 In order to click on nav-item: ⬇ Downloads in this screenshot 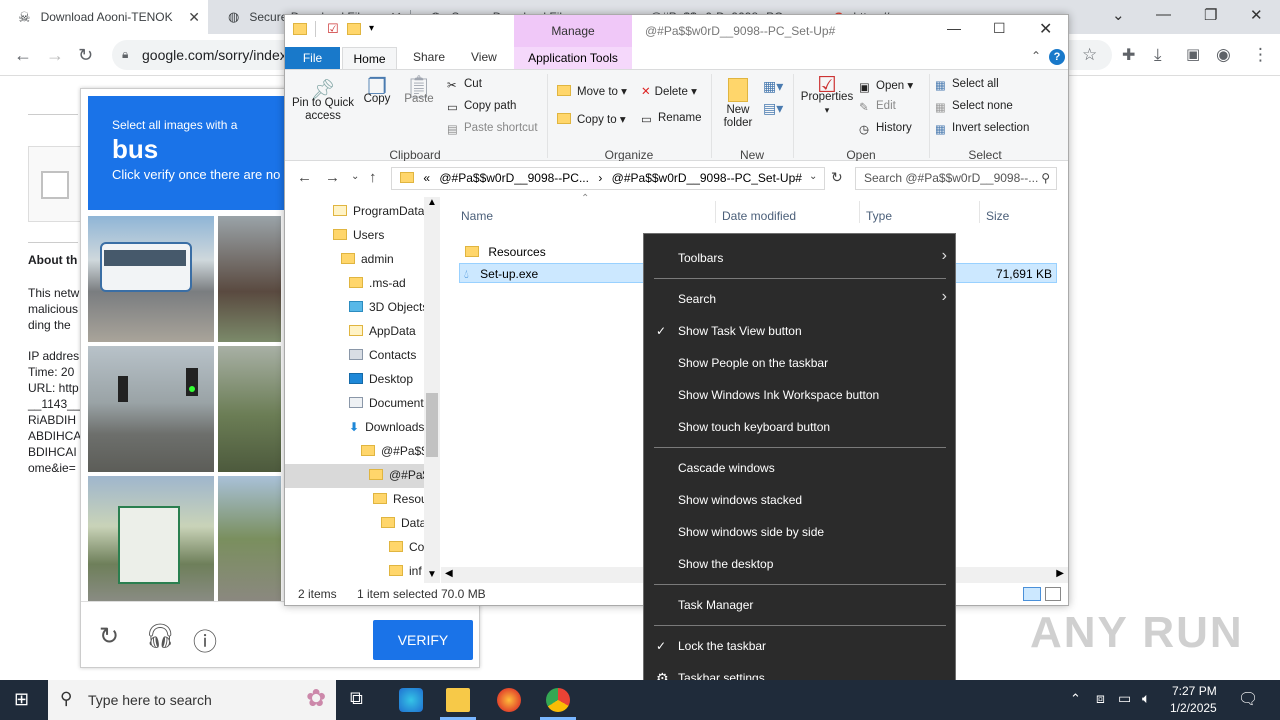, I will do `click(386, 427)`.